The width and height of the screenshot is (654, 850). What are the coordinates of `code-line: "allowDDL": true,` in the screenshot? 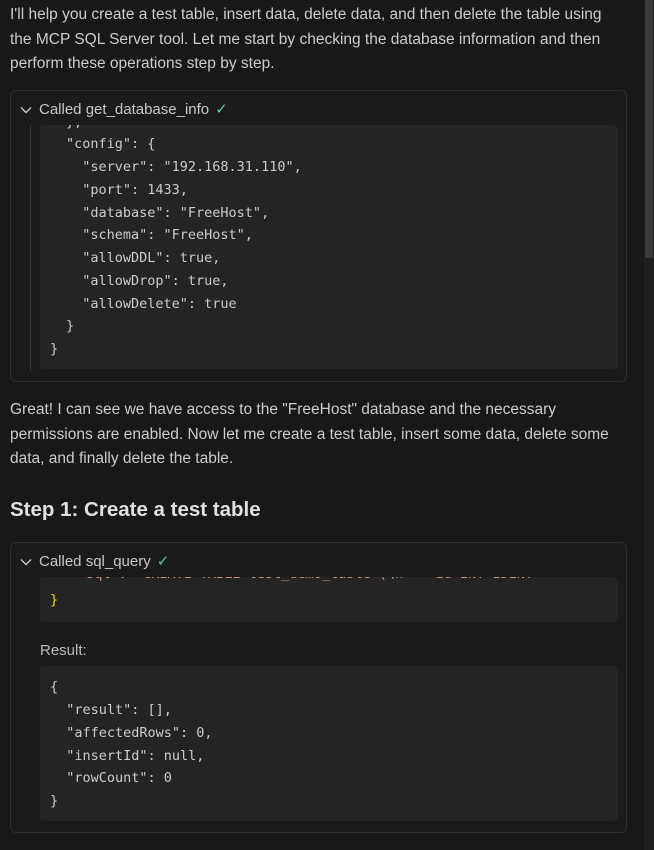 It's located at (143, 258).